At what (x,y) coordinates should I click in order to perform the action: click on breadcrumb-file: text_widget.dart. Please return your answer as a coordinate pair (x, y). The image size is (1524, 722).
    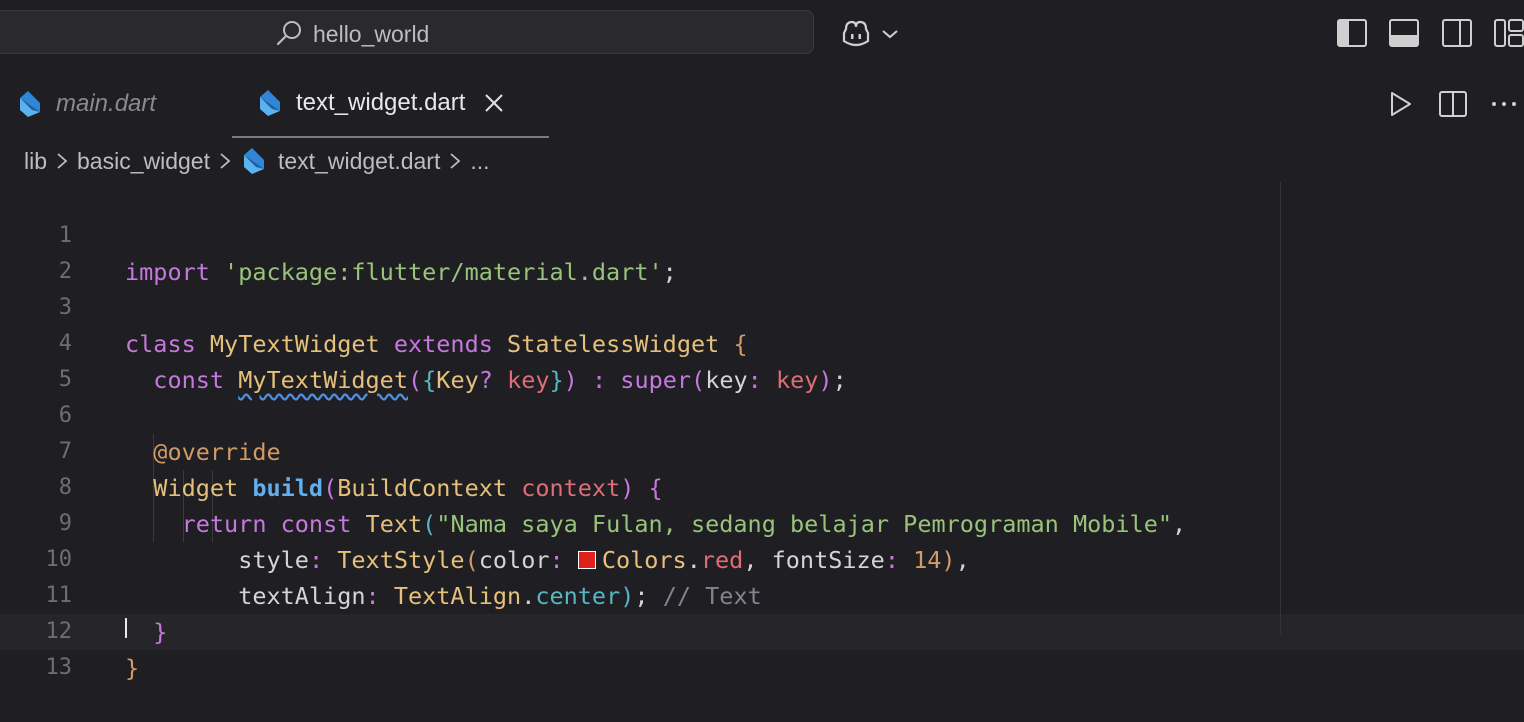
    Looking at the image, I should click on (359, 161).